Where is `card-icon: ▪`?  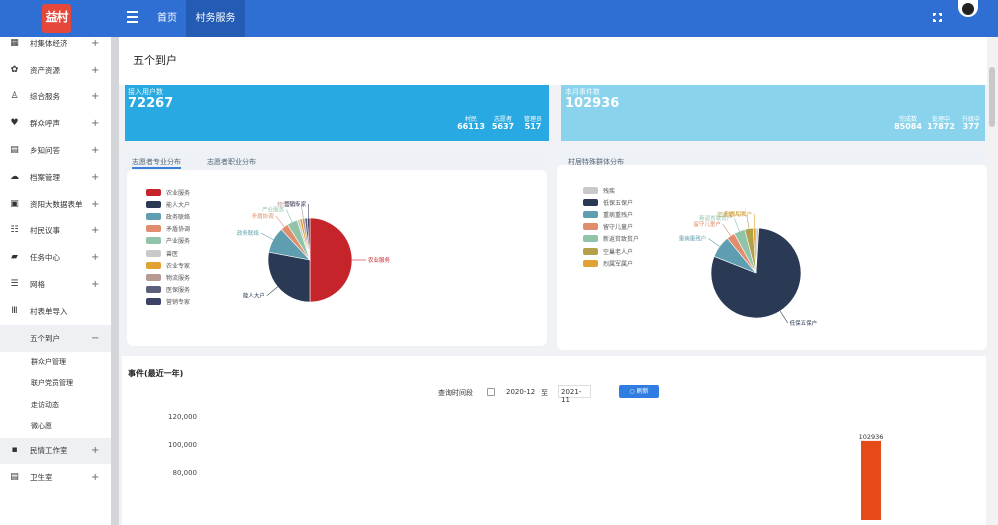
card-icon: ▪ is located at coordinates (14, 450).